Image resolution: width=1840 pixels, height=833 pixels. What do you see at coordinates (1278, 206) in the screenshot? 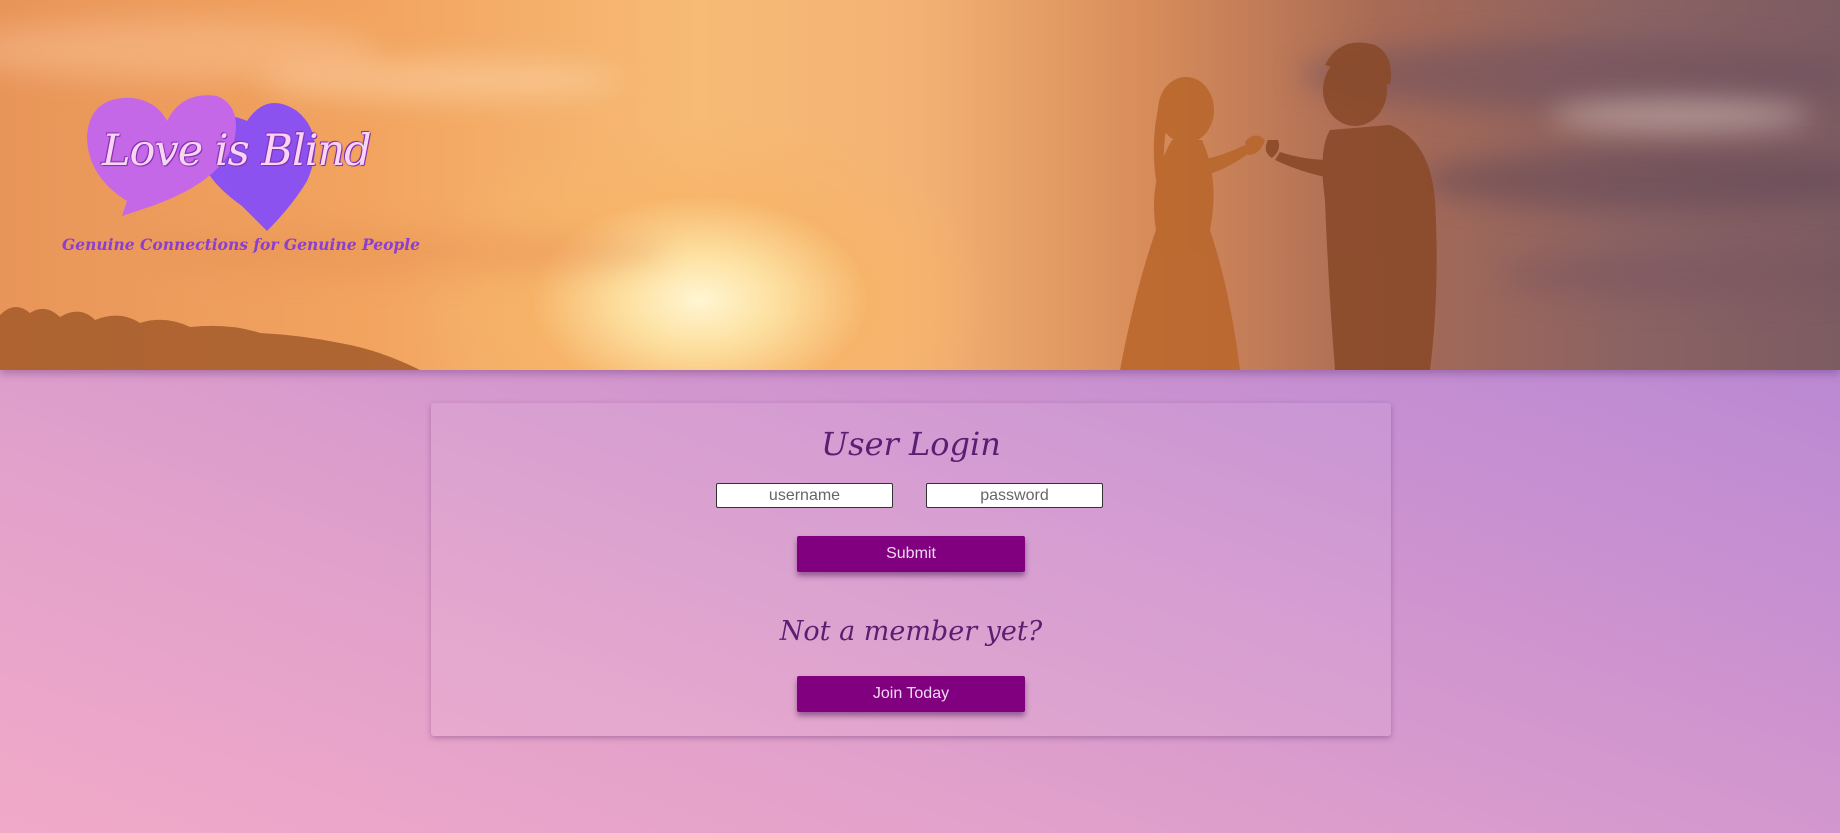
I see `couple-silhouette` at bounding box center [1278, 206].